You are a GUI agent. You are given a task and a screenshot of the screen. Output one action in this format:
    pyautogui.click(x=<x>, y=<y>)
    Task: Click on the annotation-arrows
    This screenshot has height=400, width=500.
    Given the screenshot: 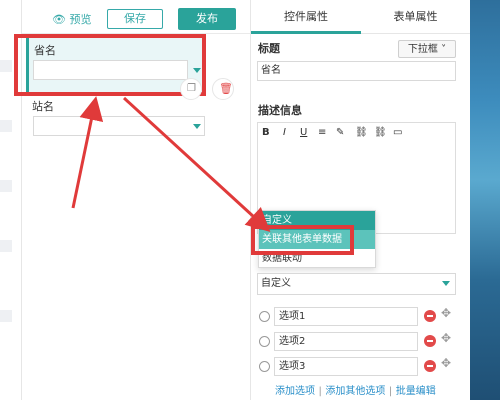 What is the action you would take?
    pyautogui.click(x=171, y=164)
    